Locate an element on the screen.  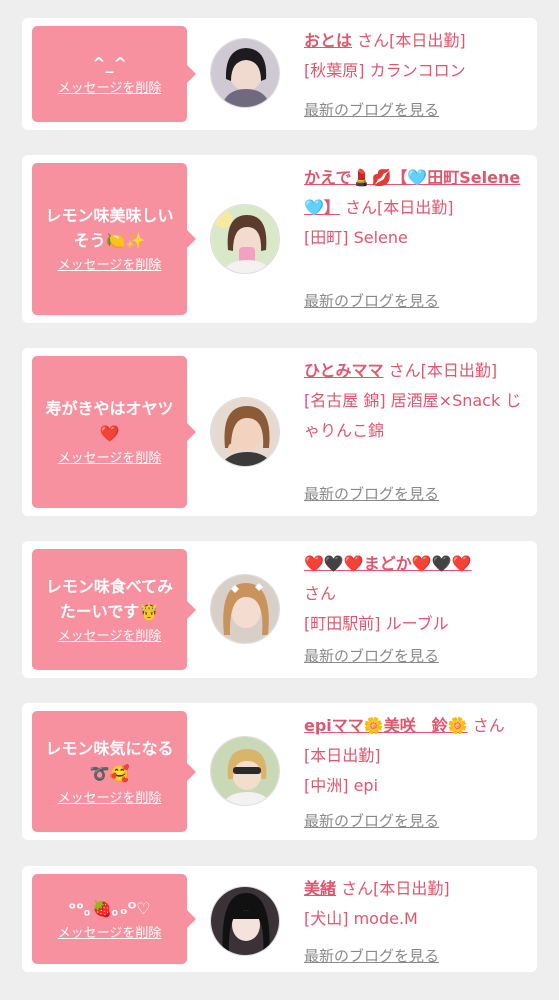
shop-name: [犬山] mode.M is located at coordinates (361, 918).